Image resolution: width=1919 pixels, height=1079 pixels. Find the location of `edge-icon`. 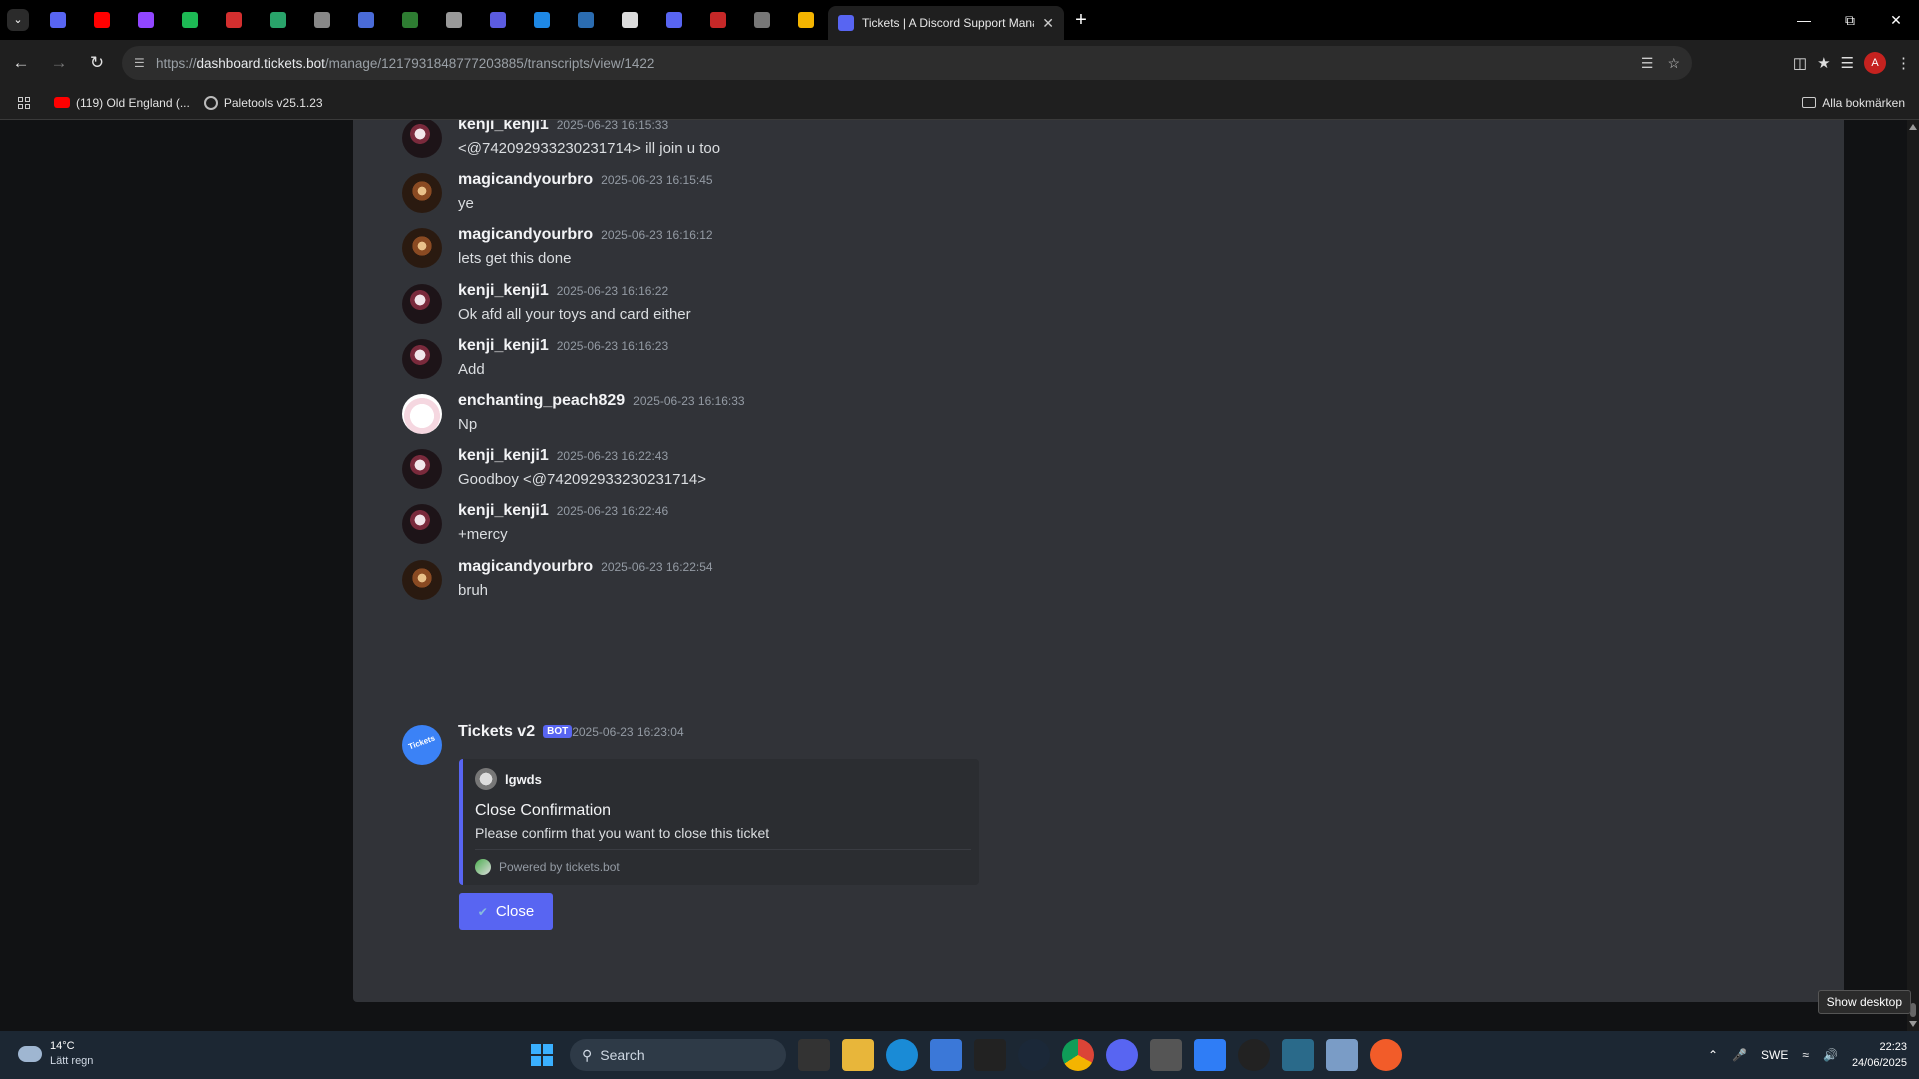

edge-icon is located at coordinates (902, 1055).